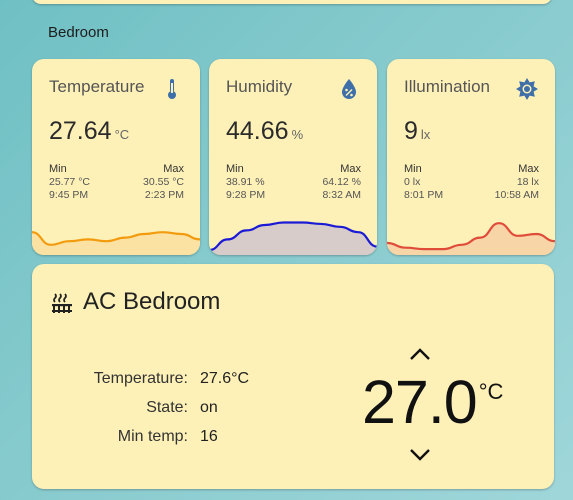  I want to click on attribute-value: 16, so click(209, 436).